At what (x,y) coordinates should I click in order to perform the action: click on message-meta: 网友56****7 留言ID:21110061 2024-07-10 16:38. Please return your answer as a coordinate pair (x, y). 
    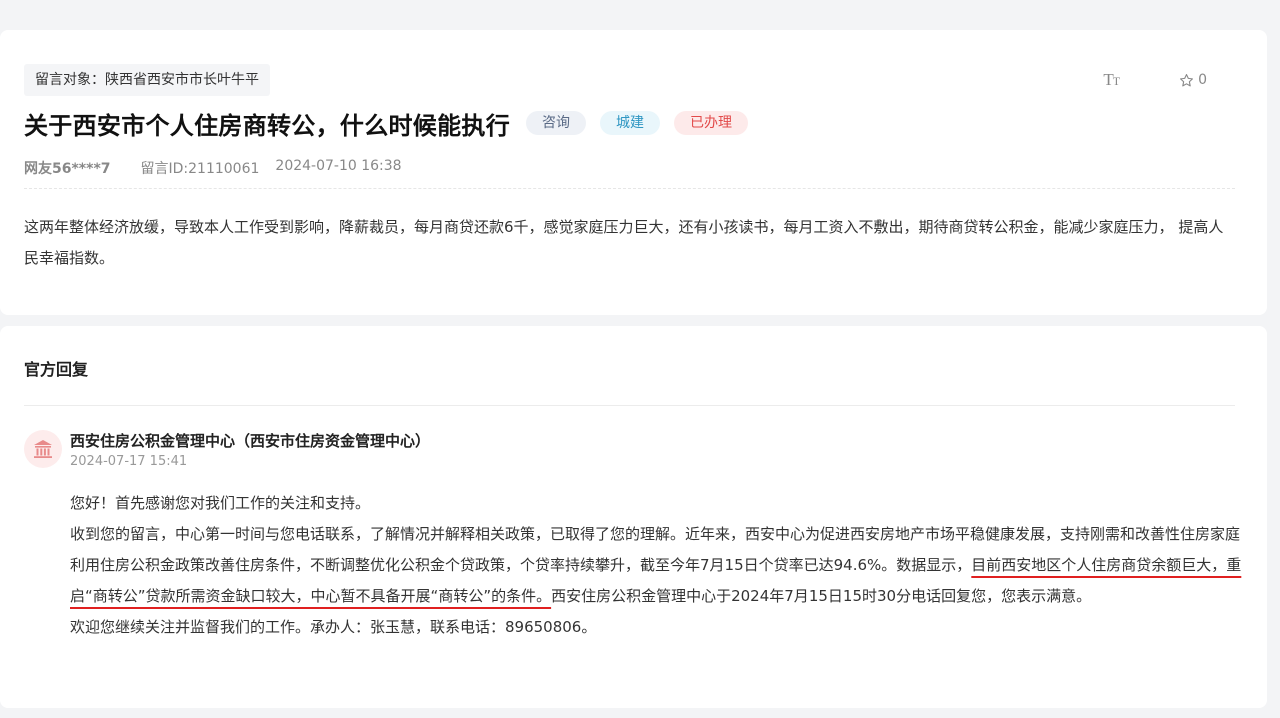
    Looking at the image, I should click on (213, 168).